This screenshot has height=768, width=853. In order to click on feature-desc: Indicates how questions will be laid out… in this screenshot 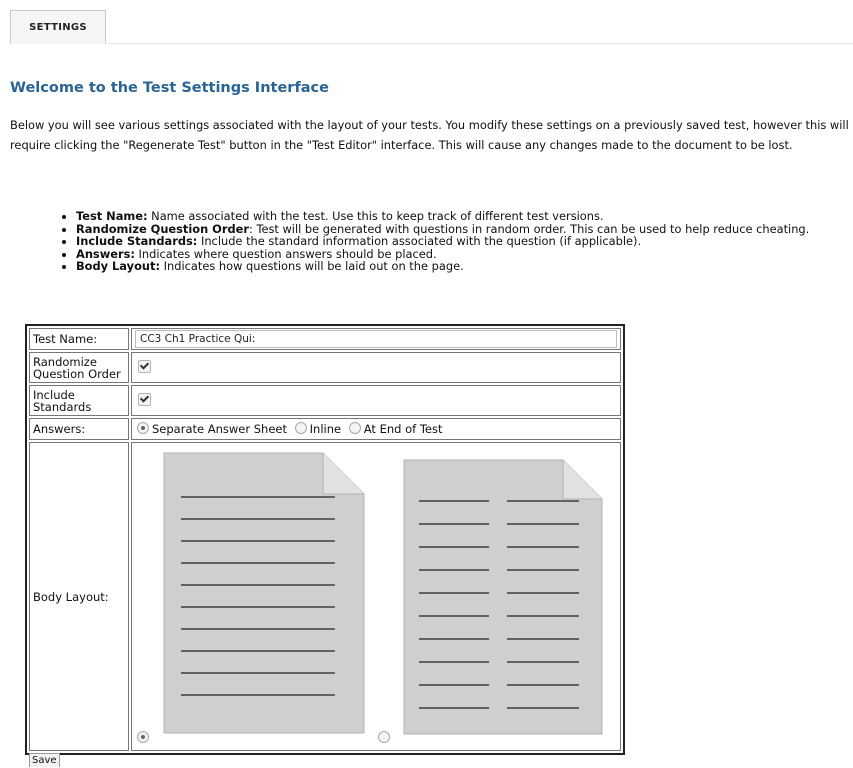, I will do `click(312, 266)`.